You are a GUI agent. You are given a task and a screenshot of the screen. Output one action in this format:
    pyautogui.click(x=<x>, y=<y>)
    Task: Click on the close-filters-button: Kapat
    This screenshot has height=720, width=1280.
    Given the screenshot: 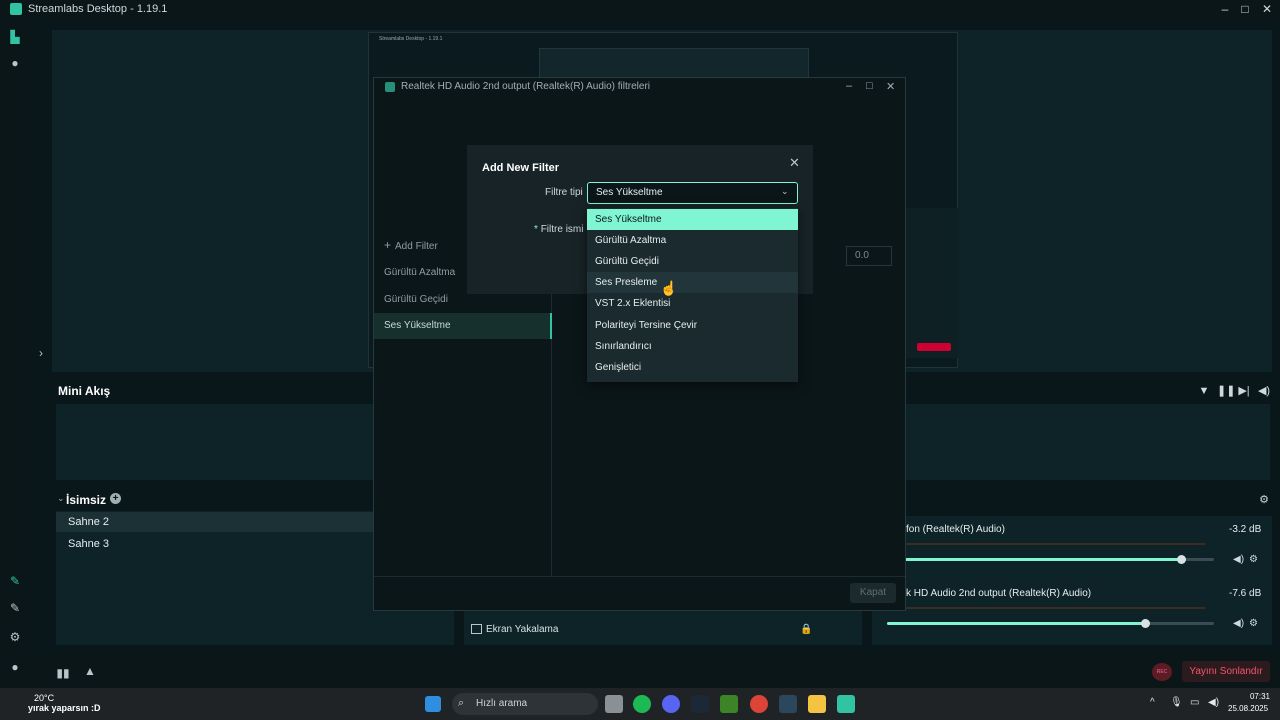 What is the action you would take?
    pyautogui.click(x=873, y=593)
    